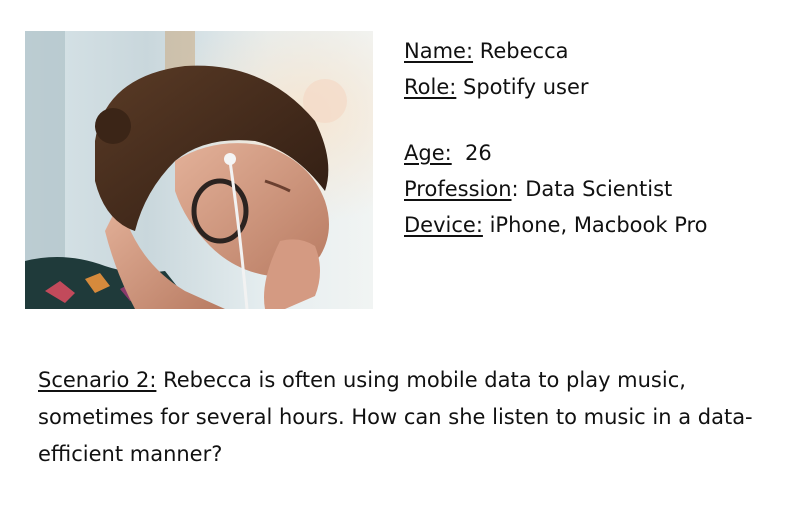 The height and width of the screenshot is (526, 802). I want to click on age-label: Age:, so click(428, 153).